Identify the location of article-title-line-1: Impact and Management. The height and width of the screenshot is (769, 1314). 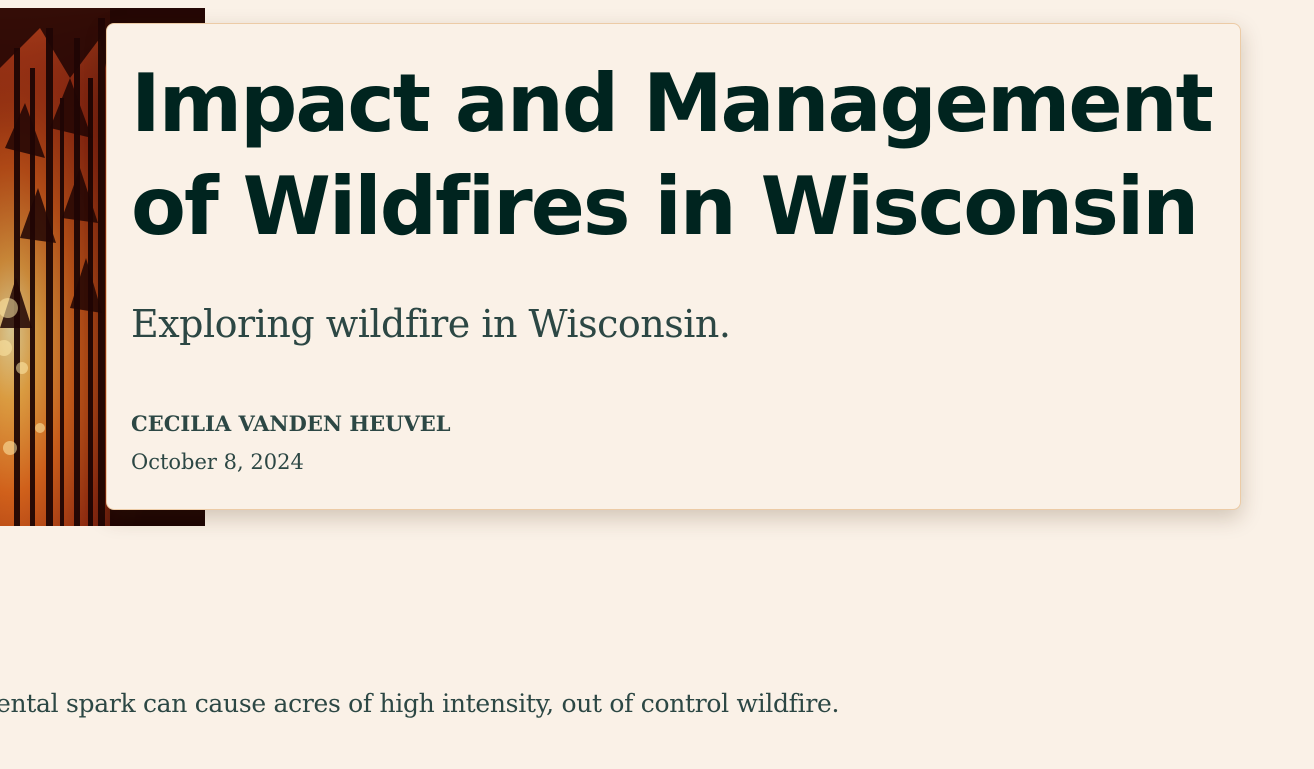
(672, 103).